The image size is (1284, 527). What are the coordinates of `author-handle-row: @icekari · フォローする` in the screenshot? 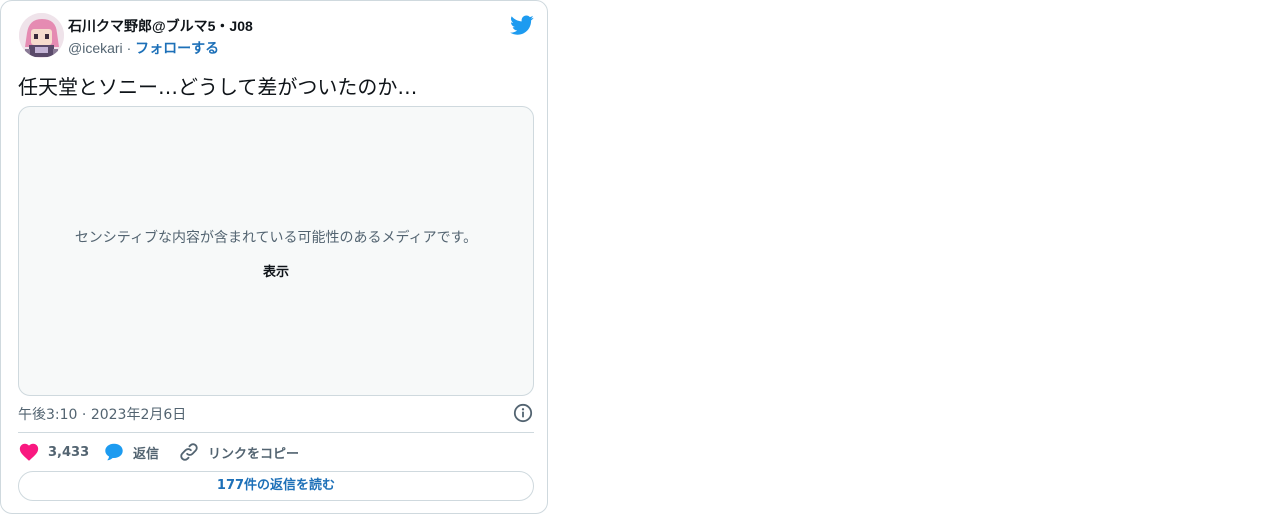 It's located at (143, 48).